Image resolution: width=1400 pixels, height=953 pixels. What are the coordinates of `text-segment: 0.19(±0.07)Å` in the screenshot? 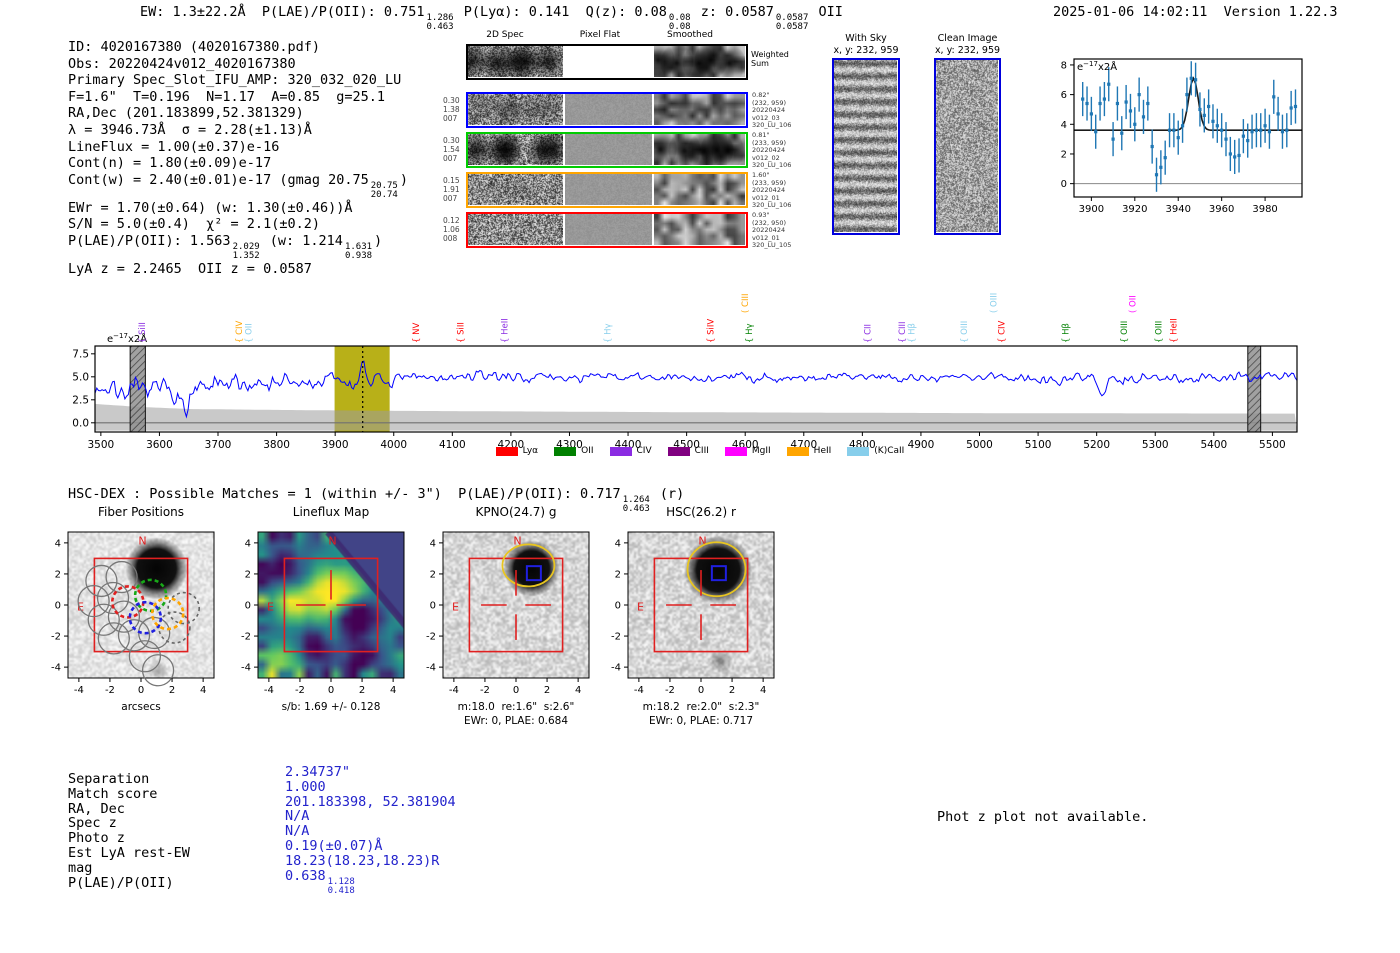 It's located at (334, 845).